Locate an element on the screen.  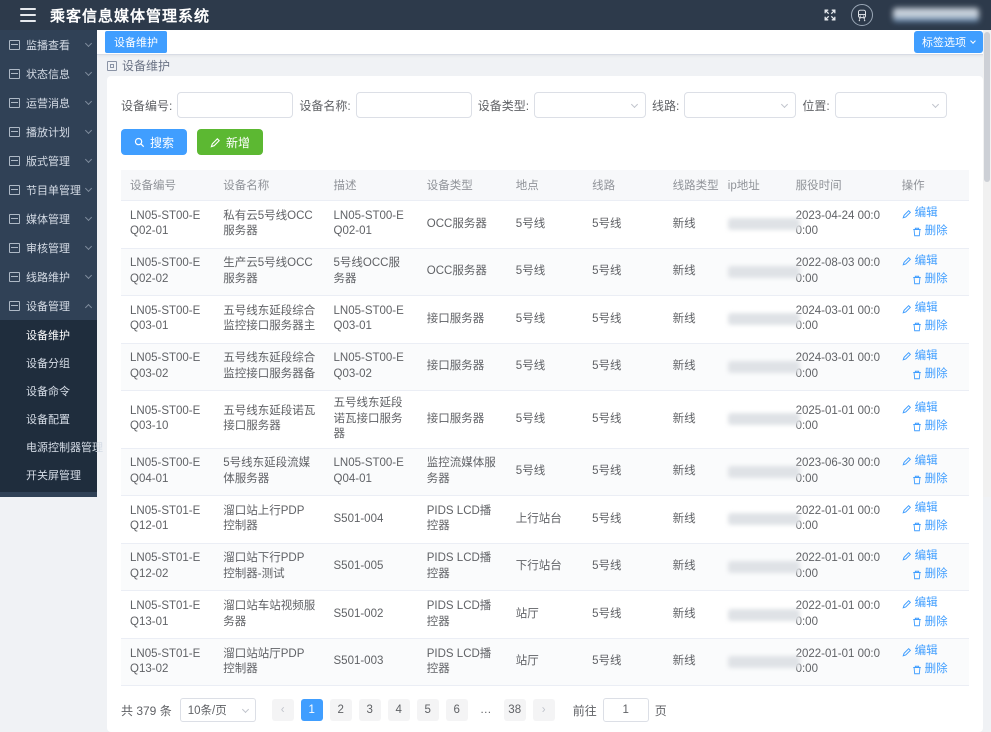
scrollbar-thumb is located at coordinates (987, 107).